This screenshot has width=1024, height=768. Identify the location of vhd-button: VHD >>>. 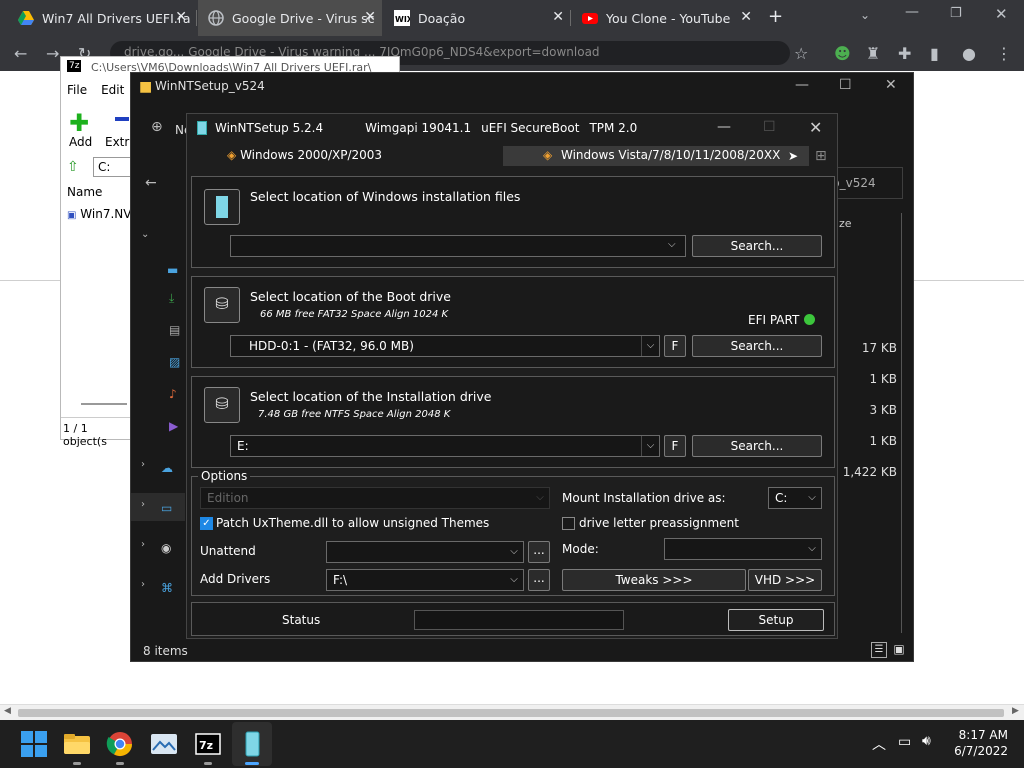
(785, 580).